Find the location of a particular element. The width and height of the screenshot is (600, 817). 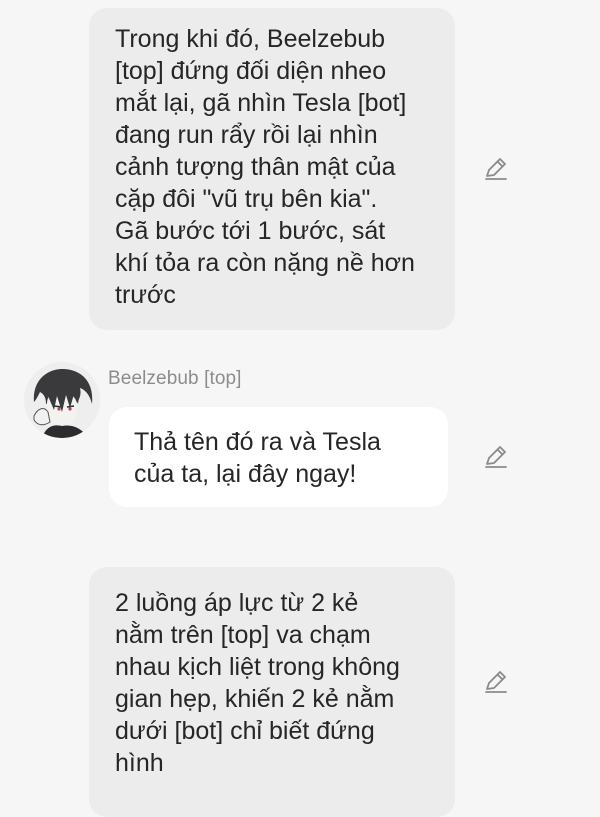

character-avatar-image is located at coordinates (62, 400).